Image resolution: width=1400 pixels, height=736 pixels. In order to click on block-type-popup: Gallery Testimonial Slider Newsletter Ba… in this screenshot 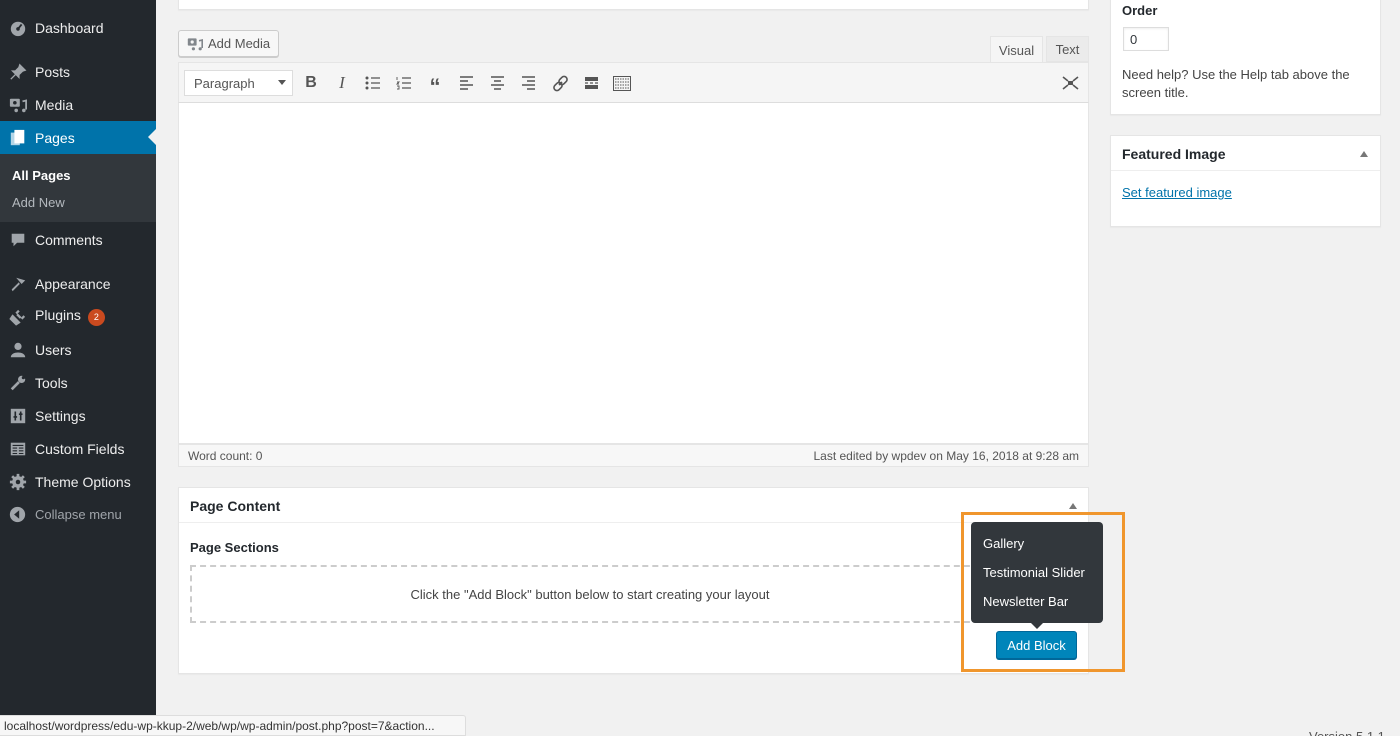, I will do `click(1037, 575)`.